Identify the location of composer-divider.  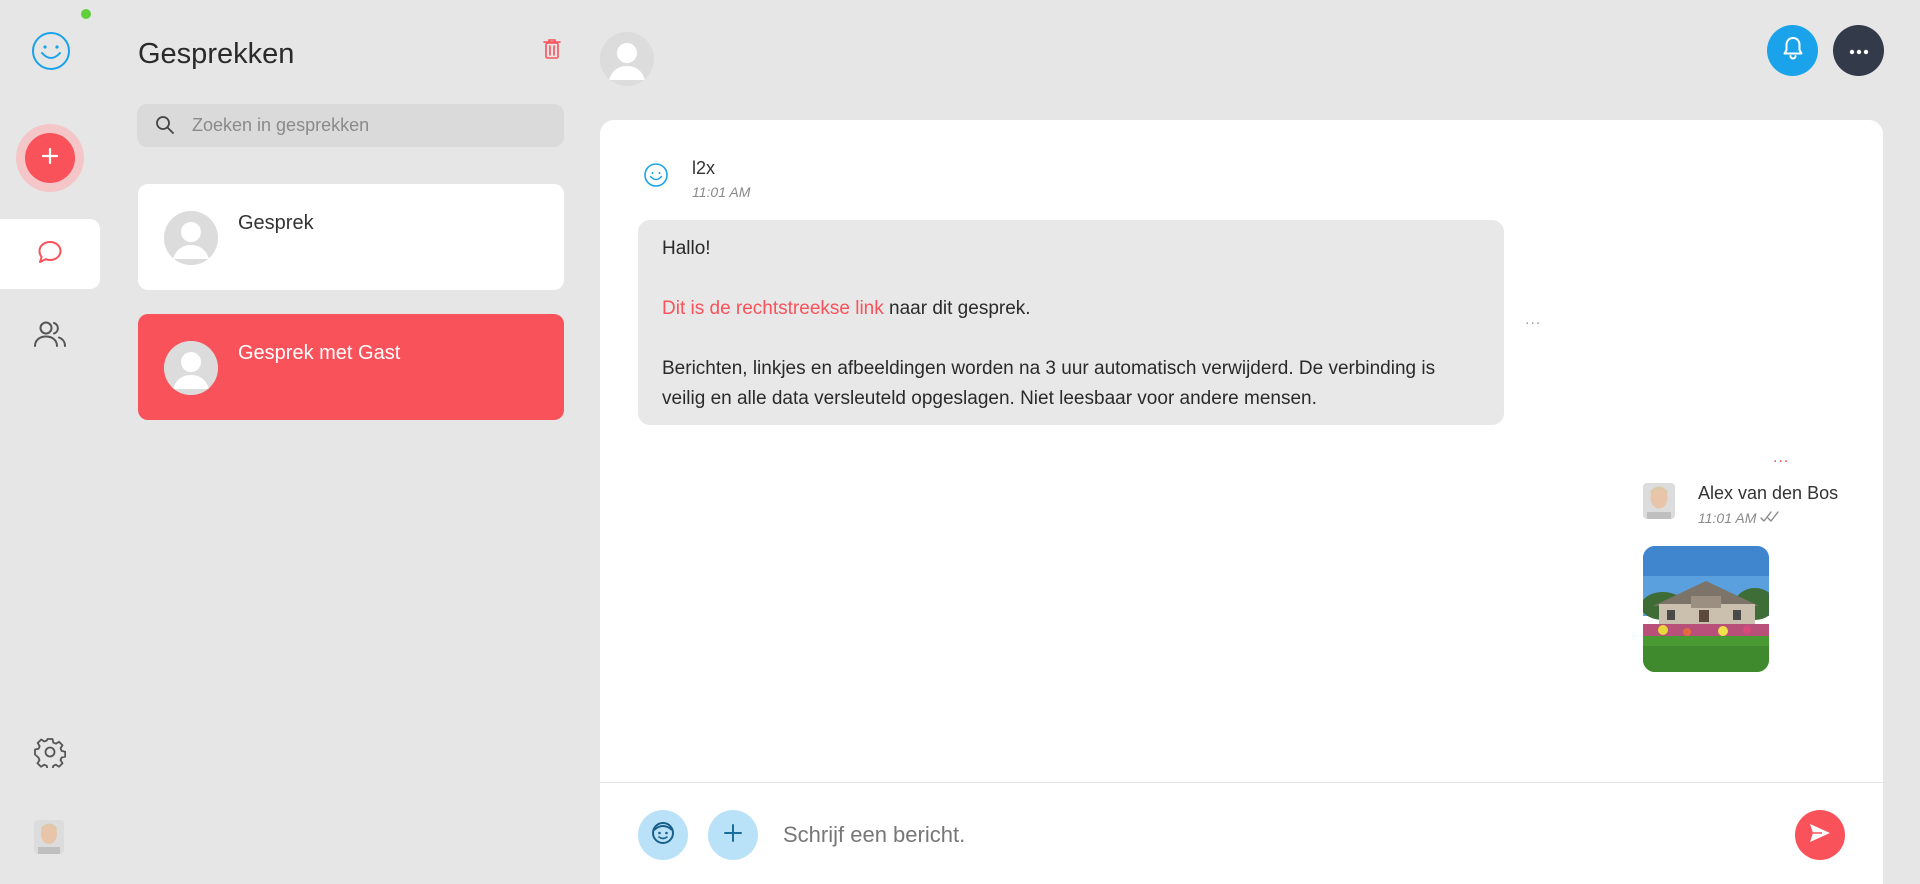
(1241, 782).